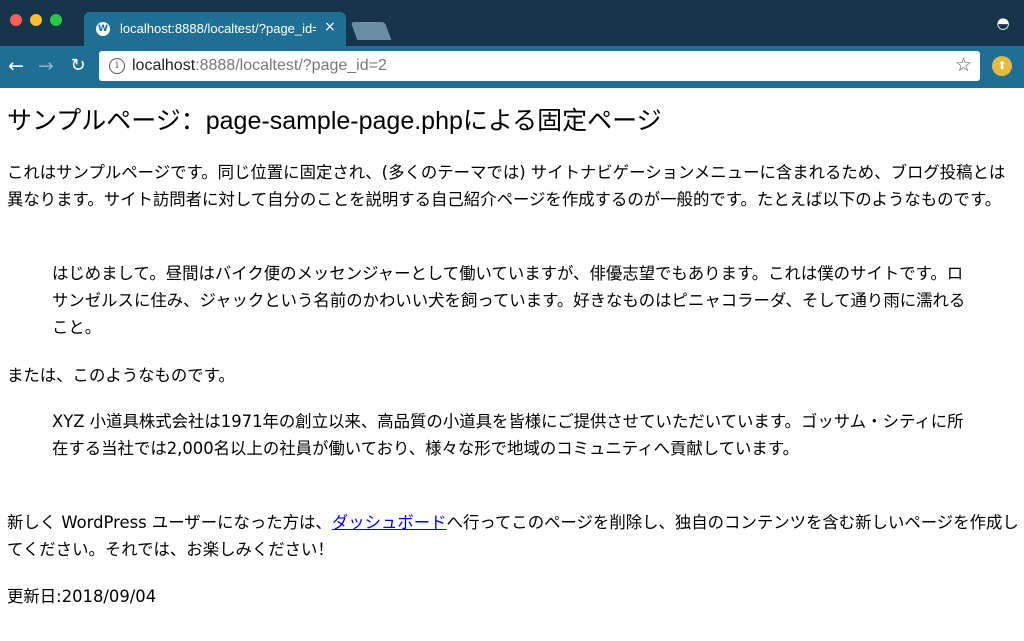  What do you see at coordinates (334, 121) in the screenshot?
I see `page-title: サンプルページ：page-sample-page.phpによる固定ページ` at bounding box center [334, 121].